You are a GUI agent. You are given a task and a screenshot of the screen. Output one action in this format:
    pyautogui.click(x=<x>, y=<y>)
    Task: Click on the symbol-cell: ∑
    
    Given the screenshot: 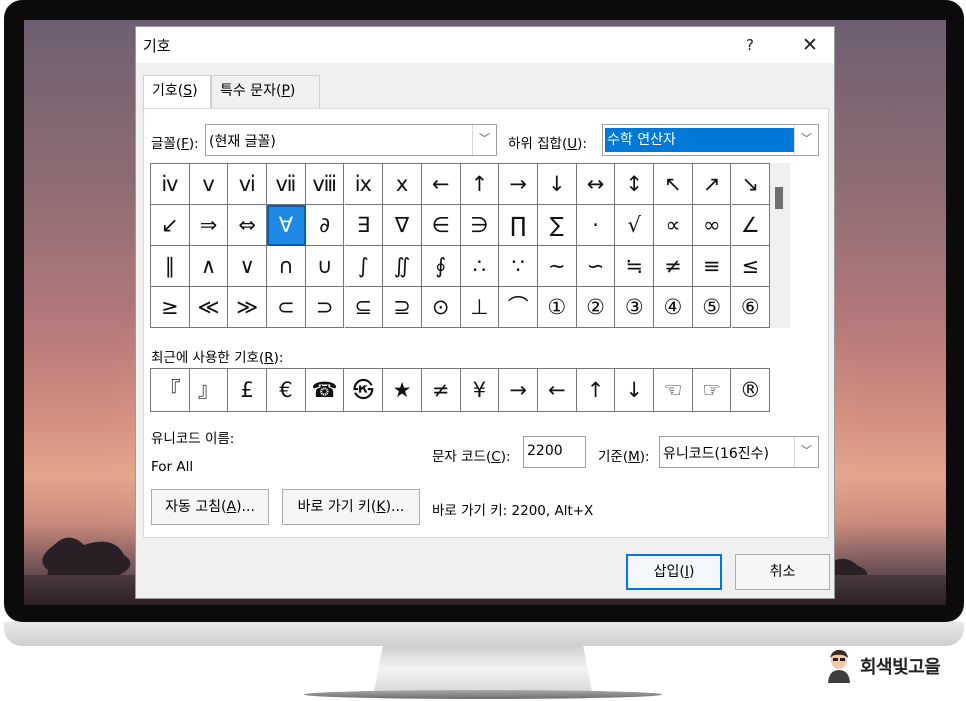 What is the action you would take?
    pyautogui.click(x=557, y=225)
    